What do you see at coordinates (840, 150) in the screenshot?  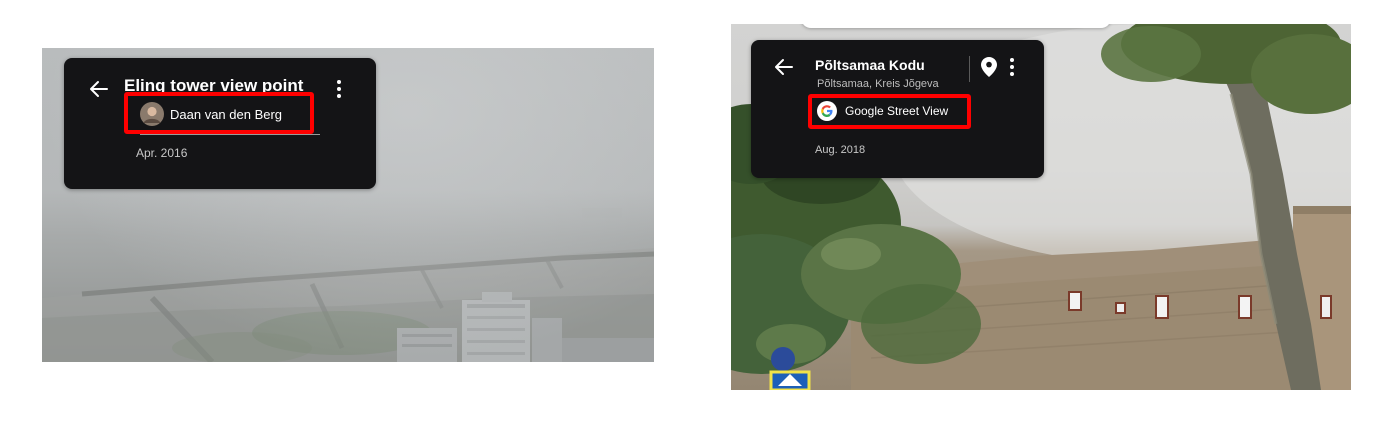 I see `photo-date: Aug. 2018` at bounding box center [840, 150].